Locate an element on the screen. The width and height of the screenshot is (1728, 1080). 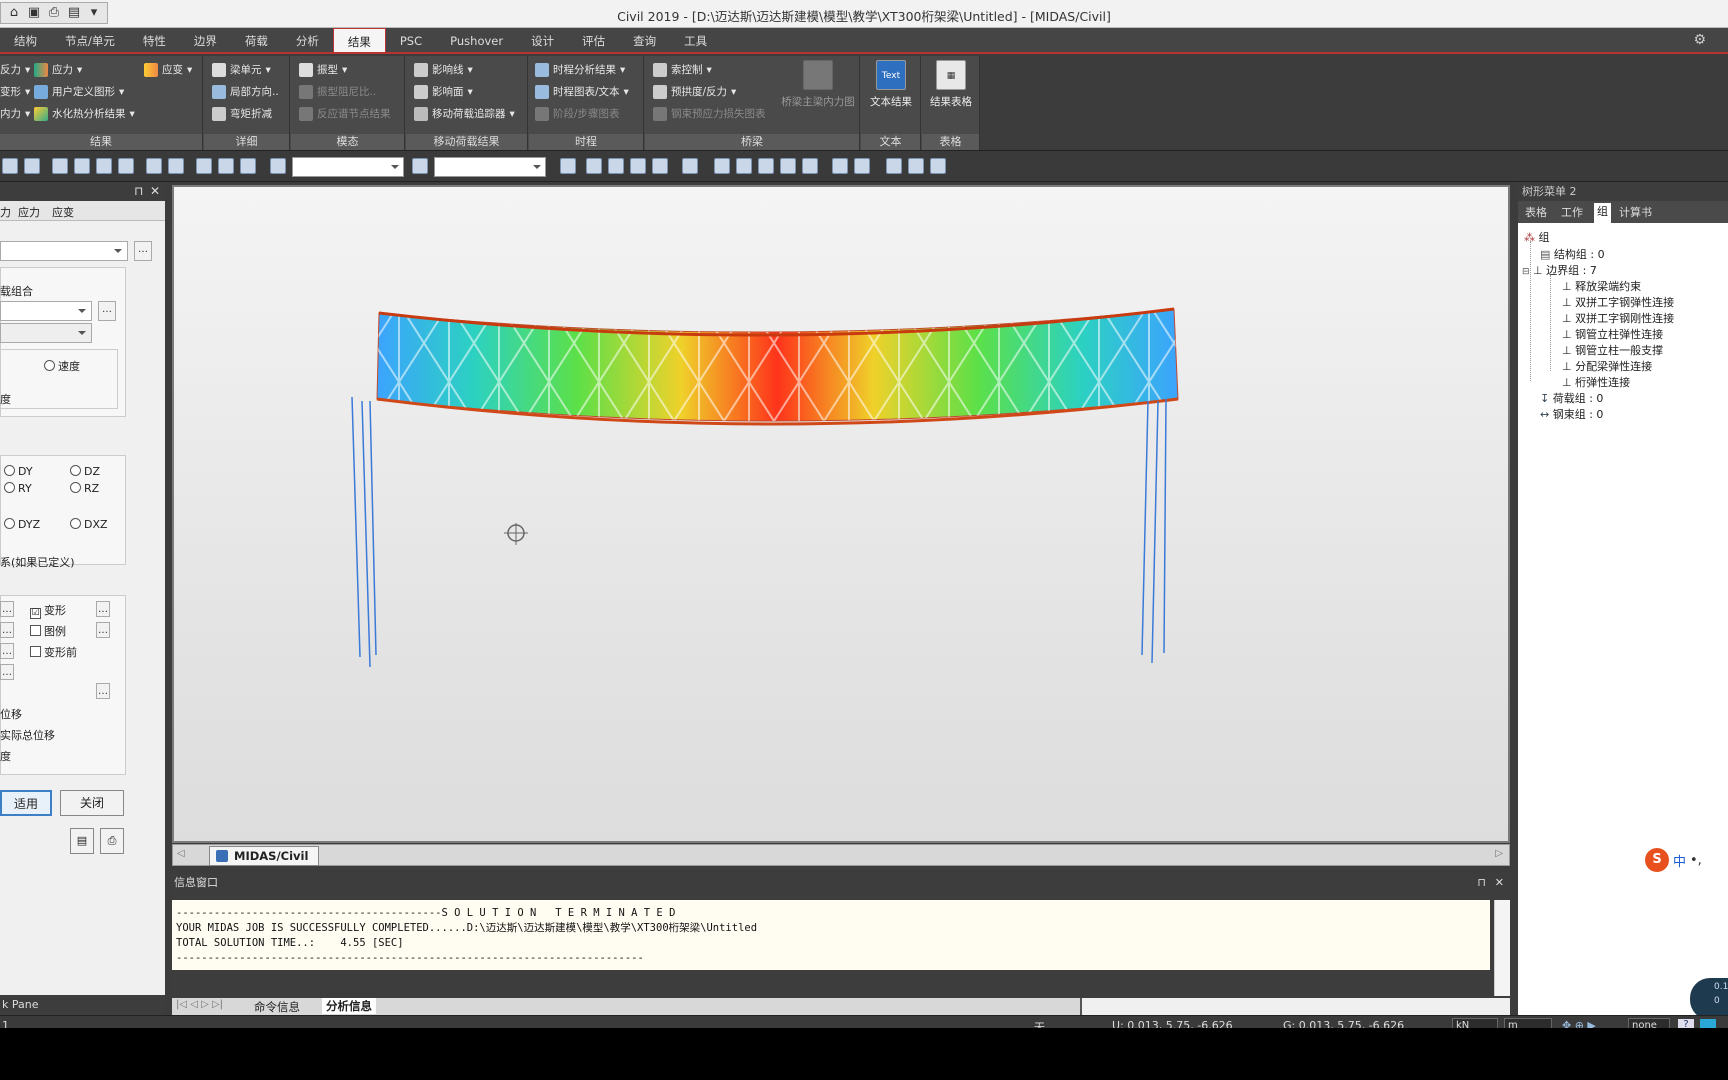
tree-boundary-item: ⊥ 钢管立柱一般支撑 is located at coordinates (1612, 350).